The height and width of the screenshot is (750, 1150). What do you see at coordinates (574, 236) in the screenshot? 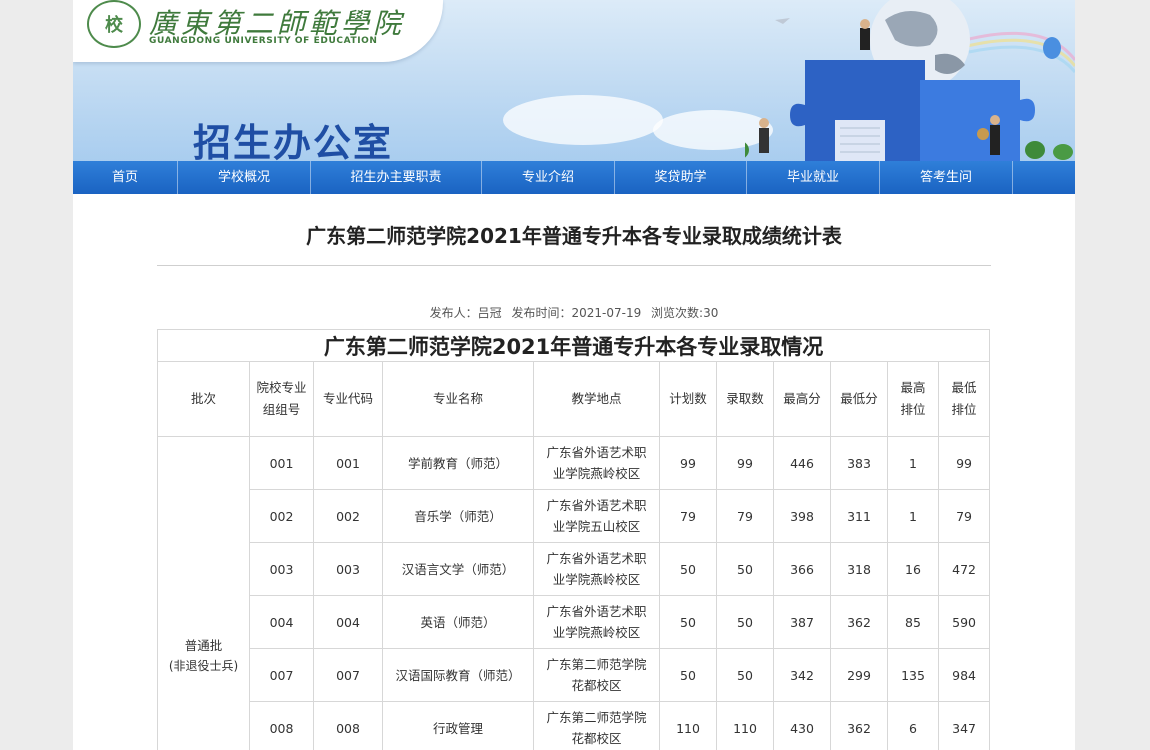
I see `article-title: 广东第二师范学院2021年普通专升本各专业录取成绩统计表` at bounding box center [574, 236].